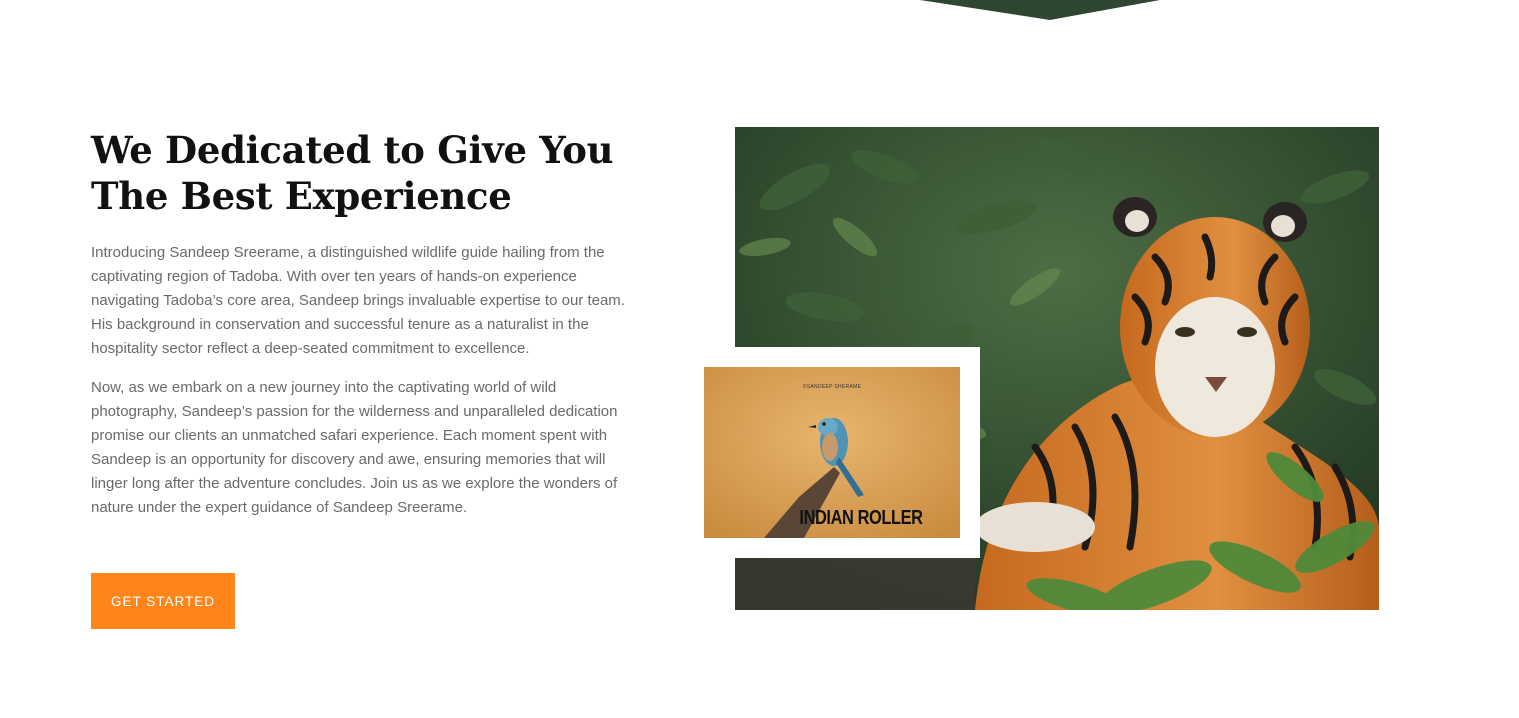  Describe the element at coordinates (1040, 10) in the screenshot. I see `section-divider-chevron` at that location.